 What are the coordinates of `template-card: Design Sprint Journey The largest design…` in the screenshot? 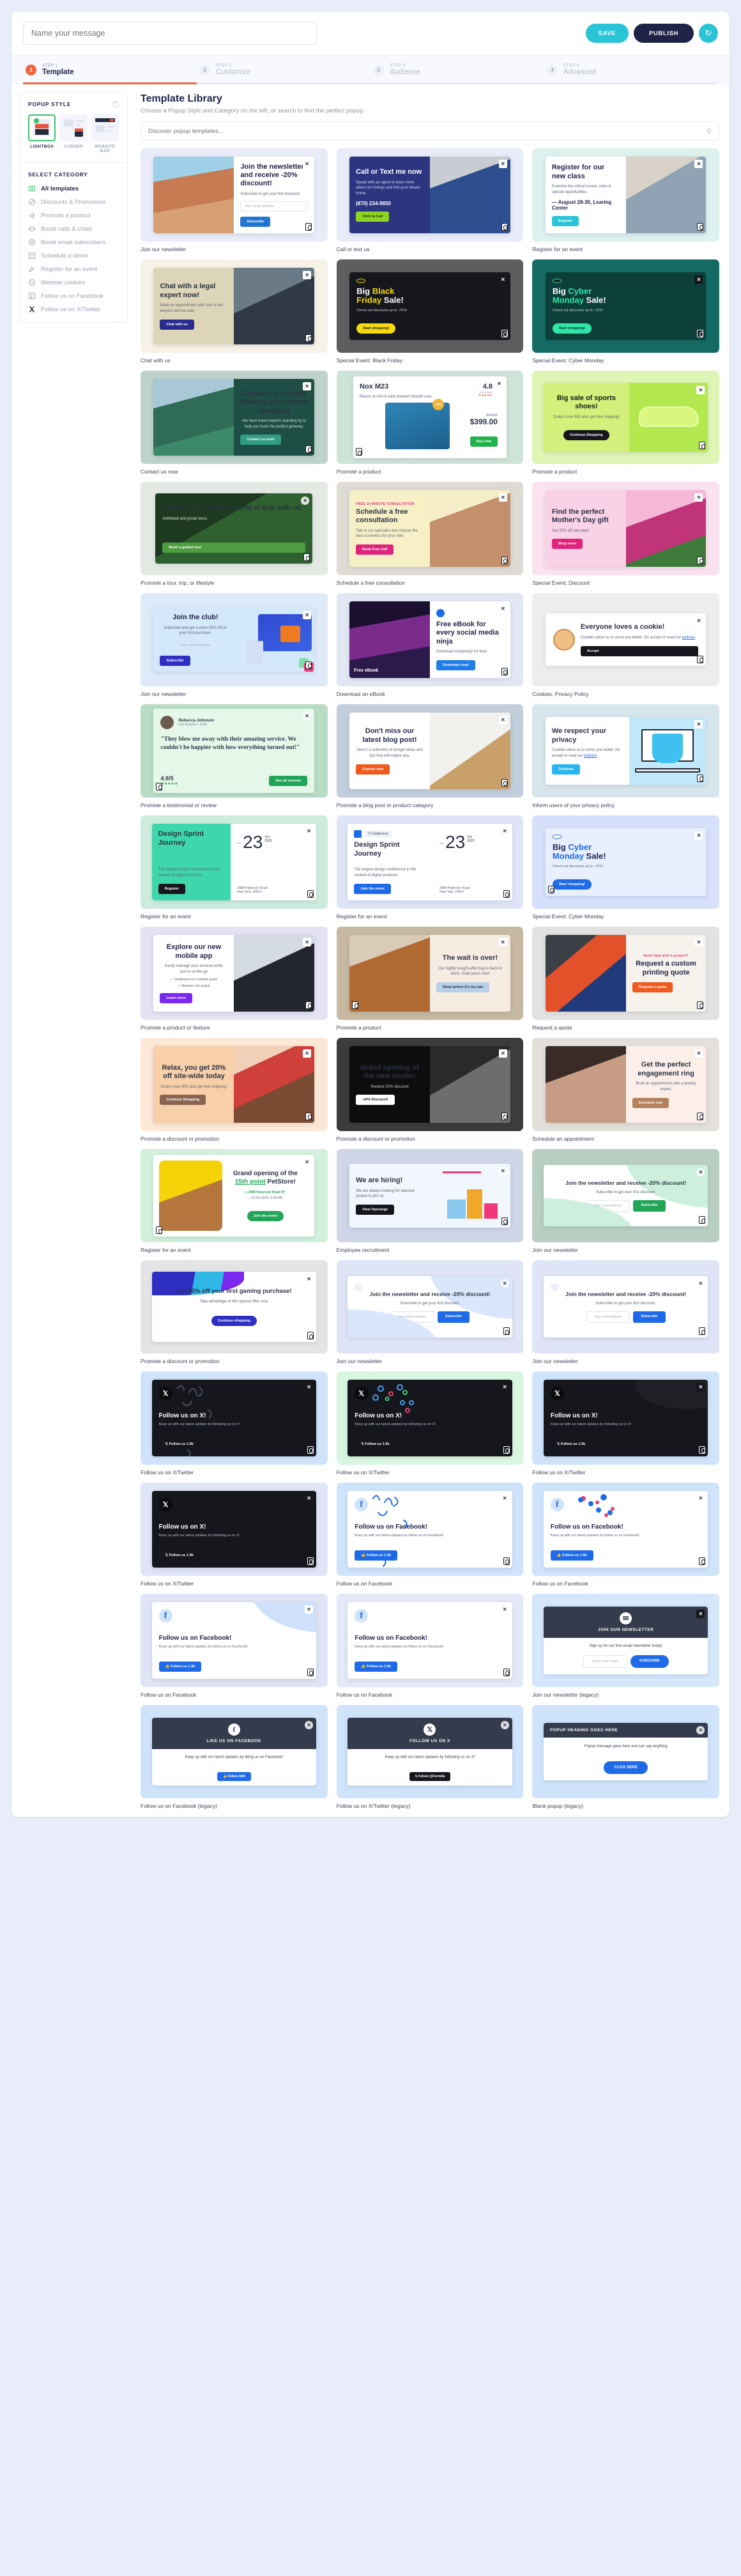 It's located at (234, 867).